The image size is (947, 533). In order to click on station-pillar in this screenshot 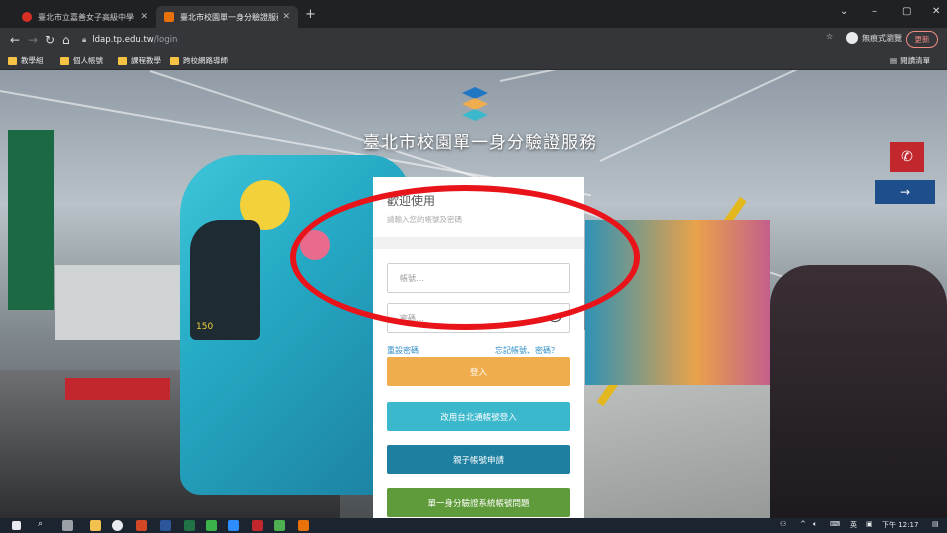, I will do `click(31, 220)`.